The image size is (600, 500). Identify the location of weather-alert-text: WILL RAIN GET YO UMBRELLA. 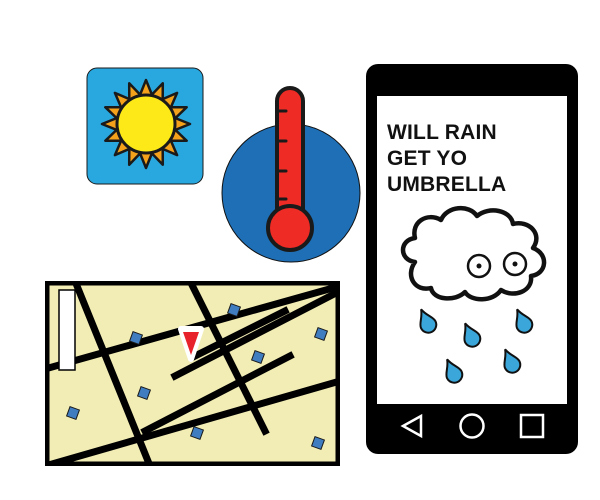
(446, 159).